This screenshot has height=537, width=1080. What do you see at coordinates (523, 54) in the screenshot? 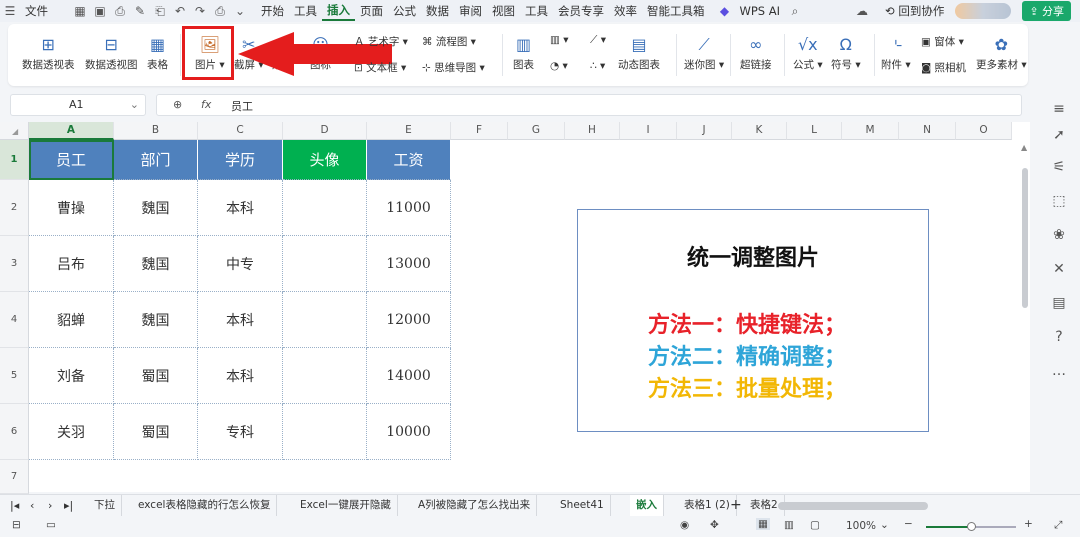
I see `chart-button: ▥ 图表` at bounding box center [523, 54].